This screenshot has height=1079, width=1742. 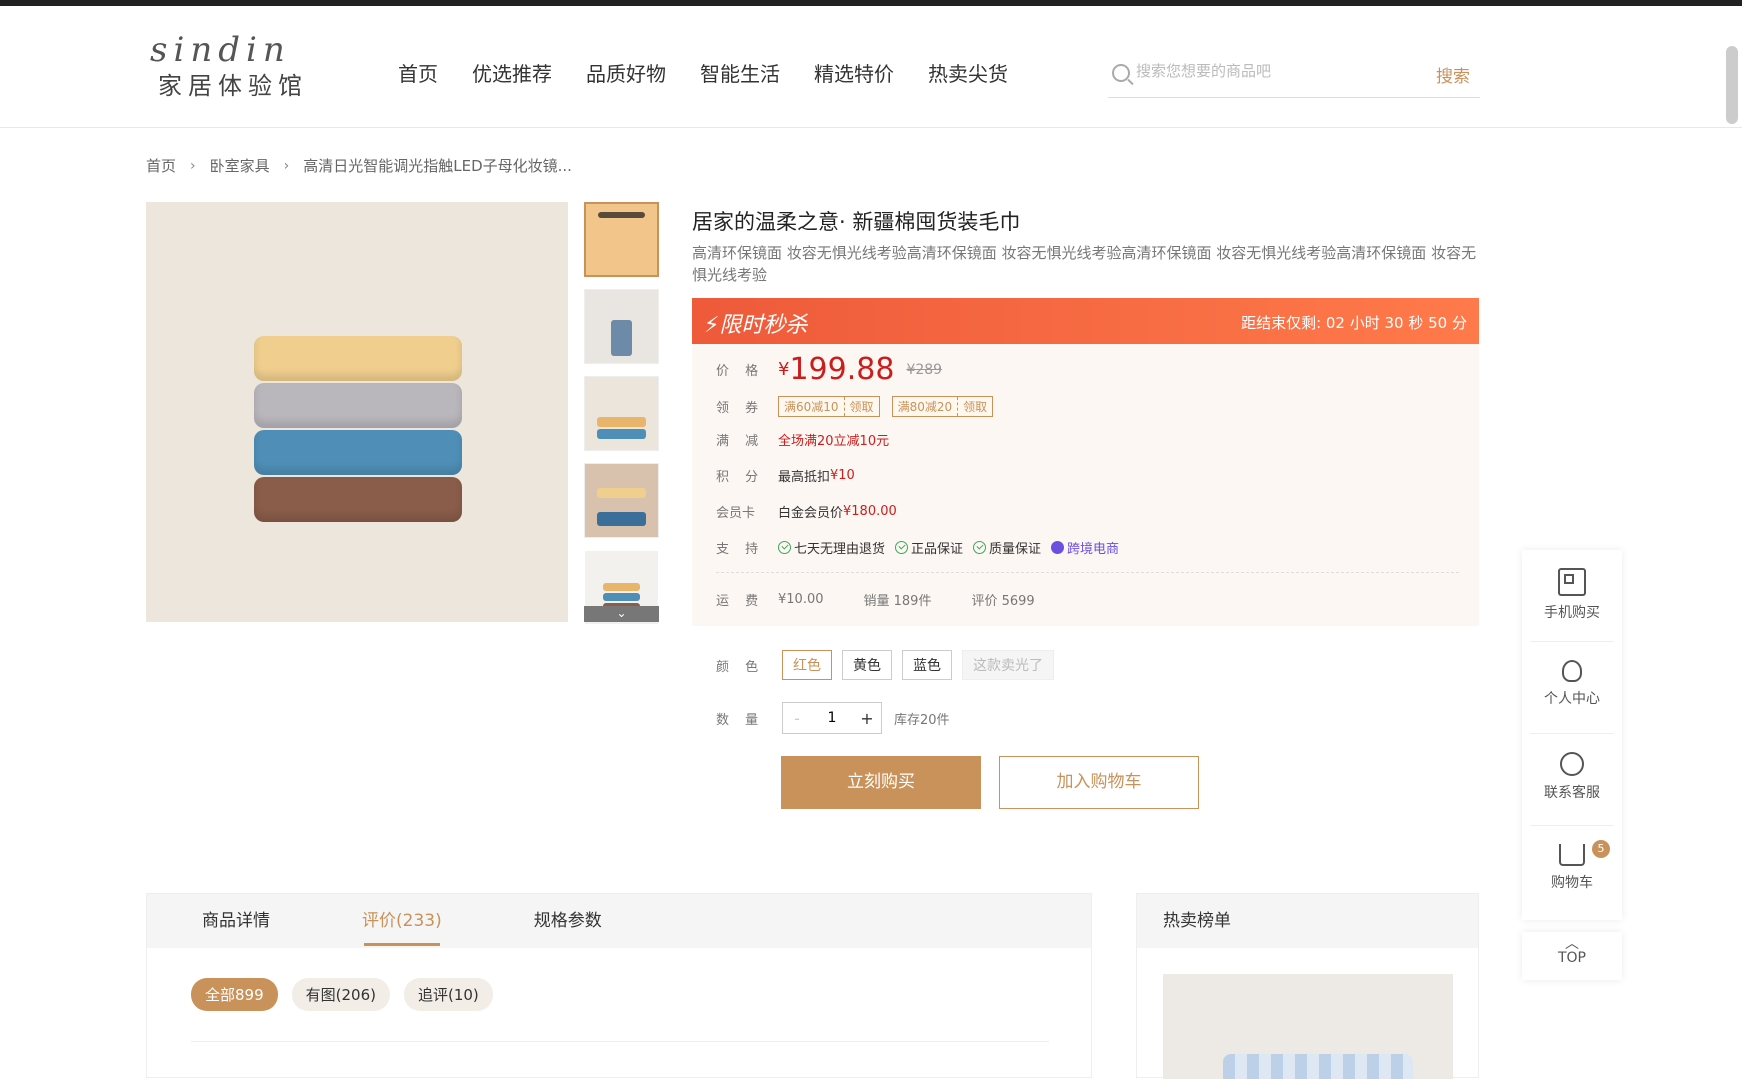 I want to click on breadcrumb-home: 首页, so click(x=161, y=165).